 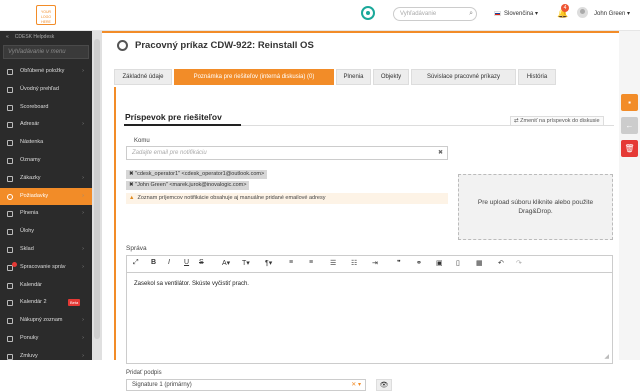 I want to click on file-icon: ▯, so click(x=458, y=263).